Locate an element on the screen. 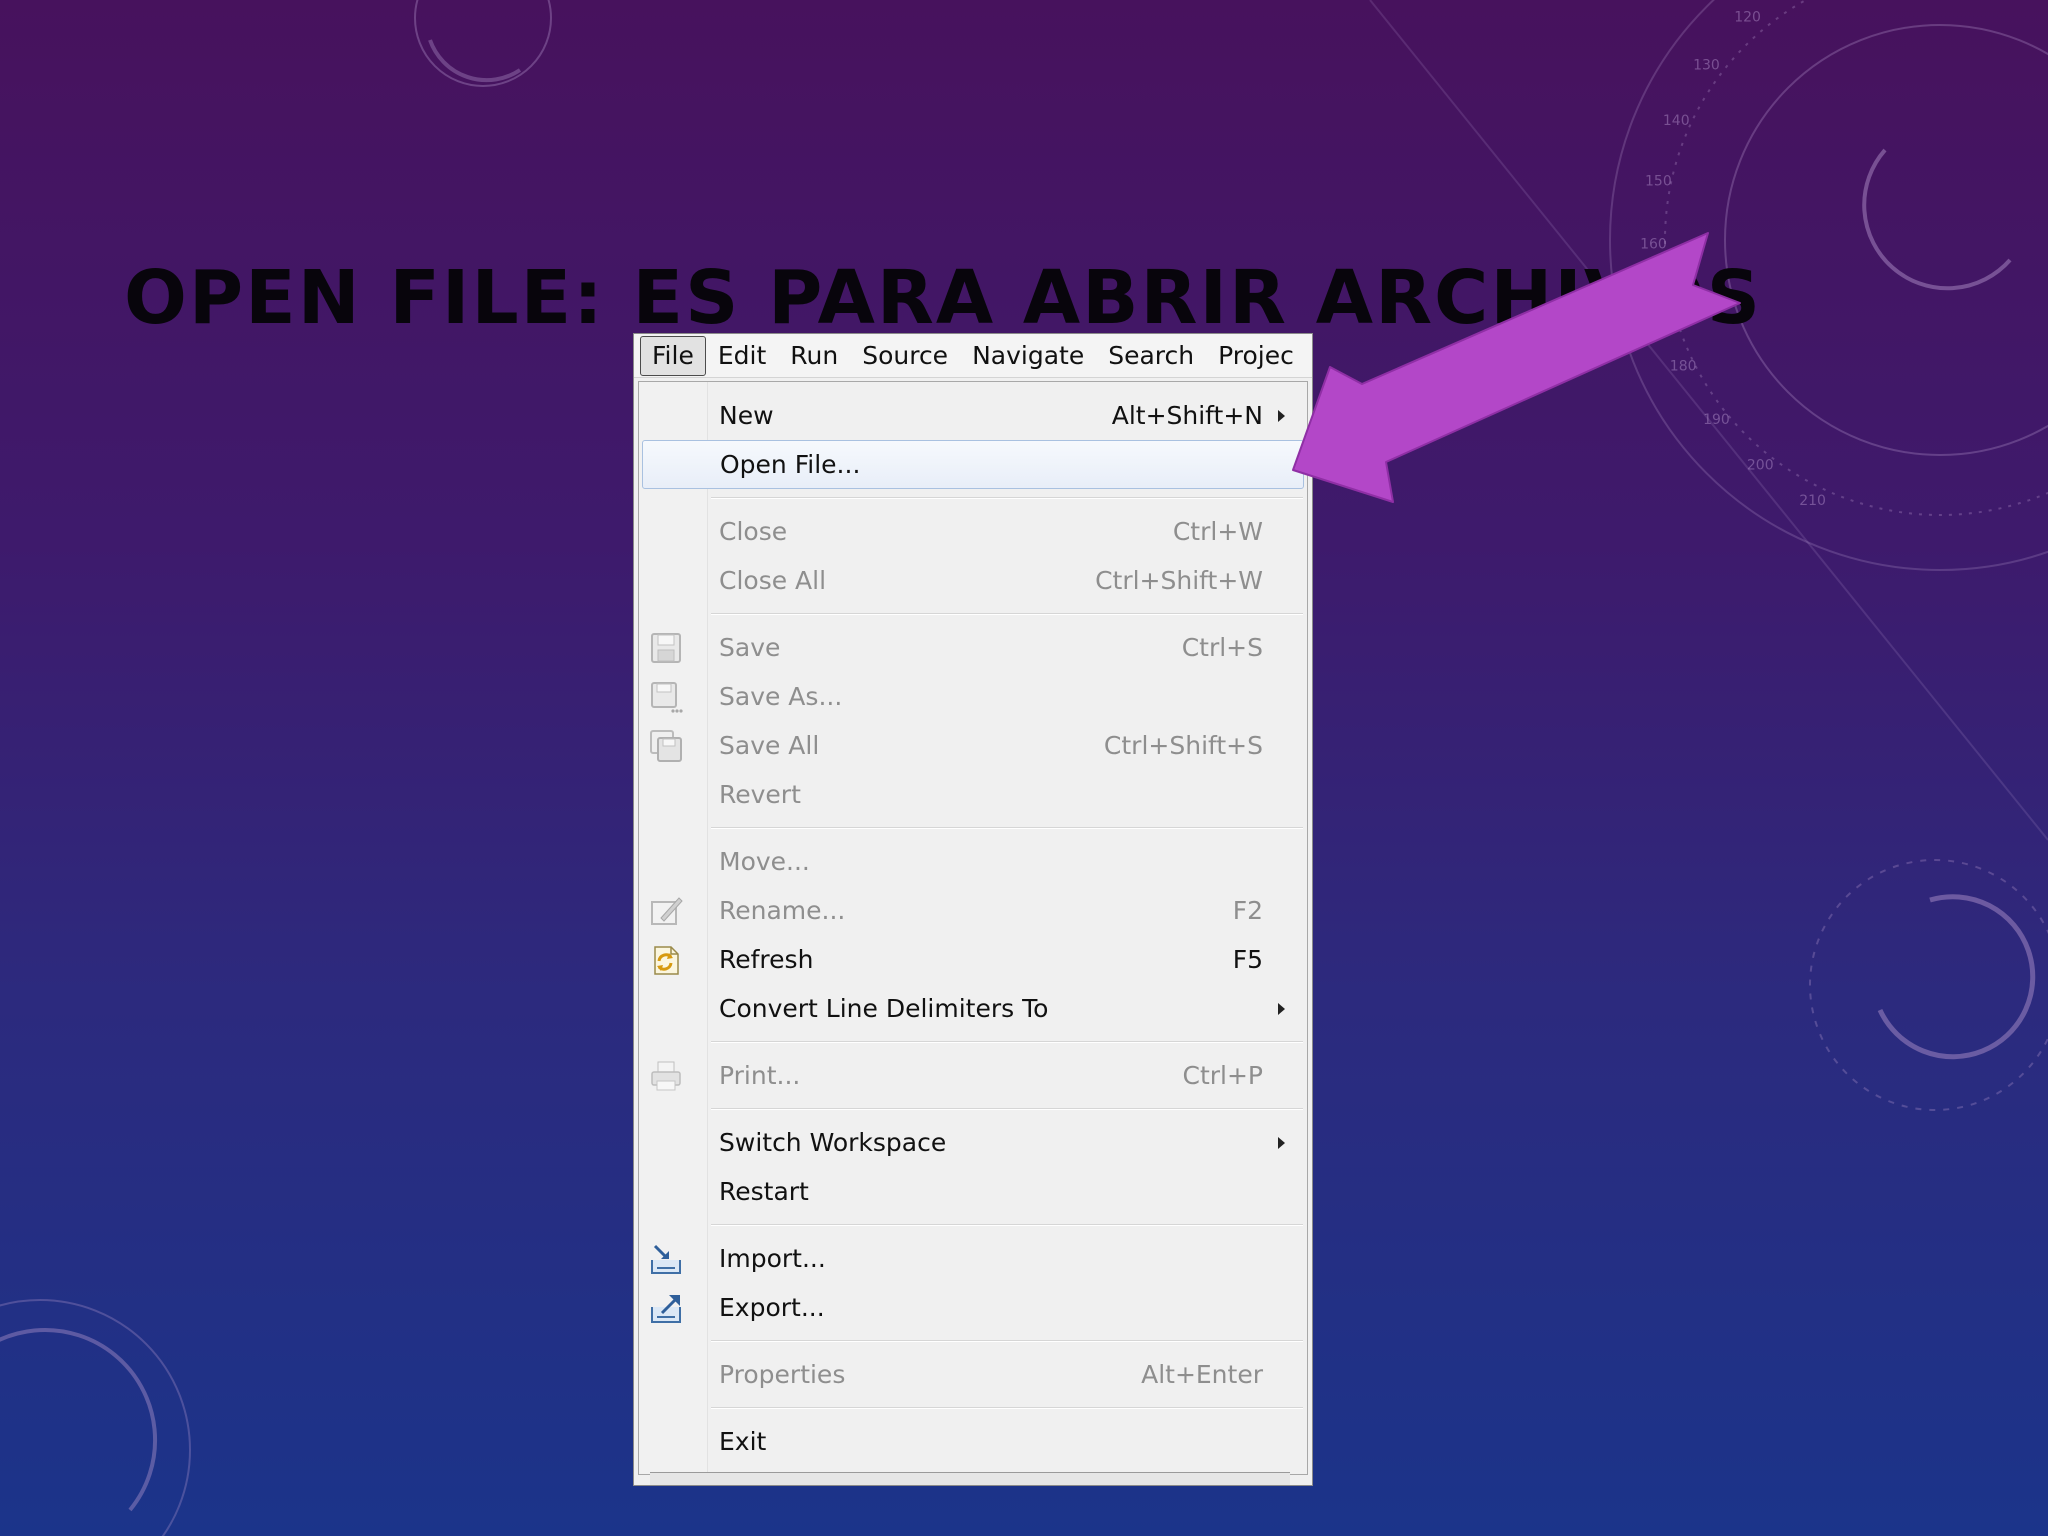 Image resolution: width=2048 pixels, height=1536 pixels. menu-item-label: Save All is located at coordinates (769, 745).